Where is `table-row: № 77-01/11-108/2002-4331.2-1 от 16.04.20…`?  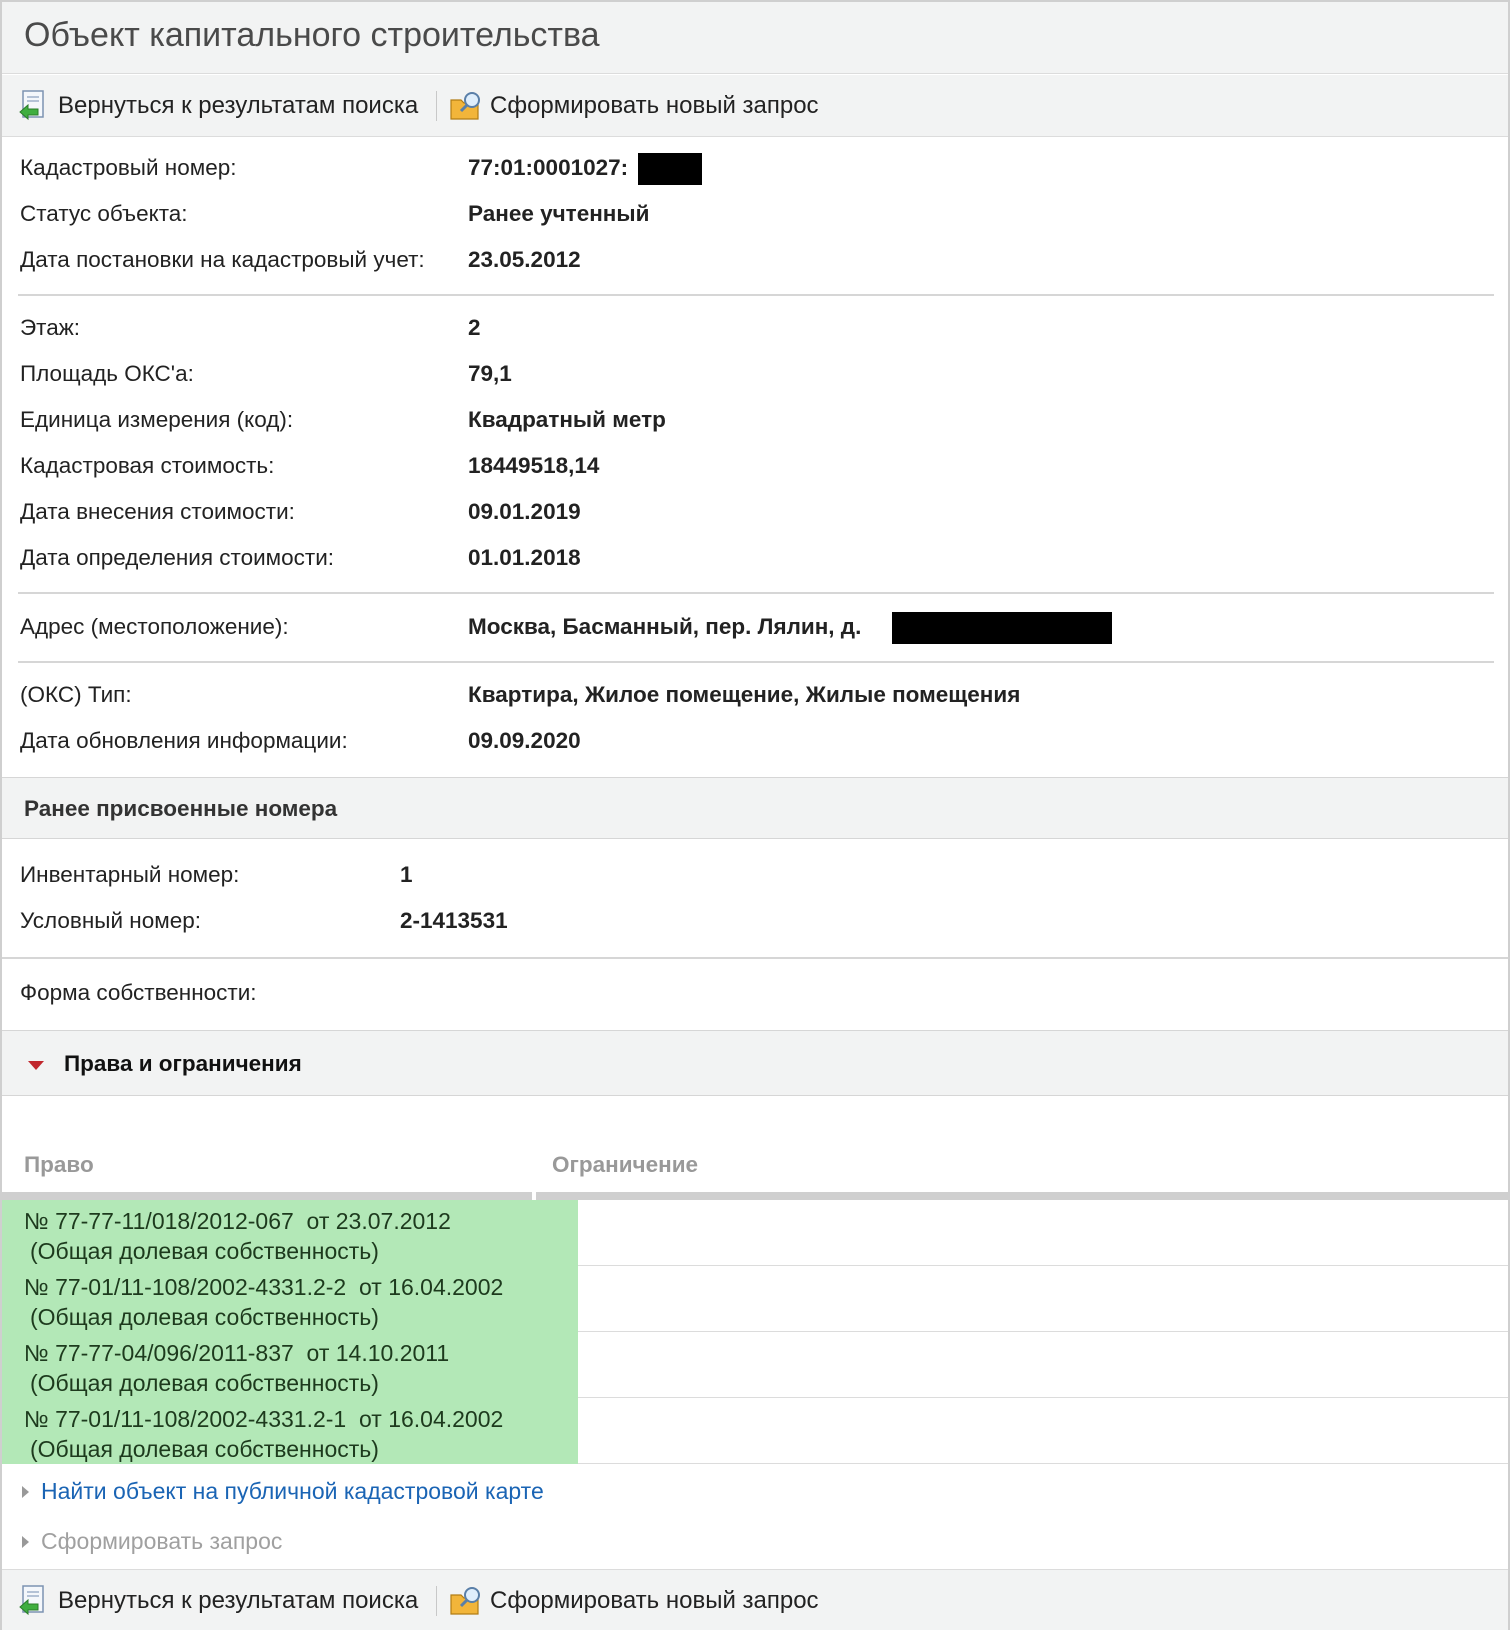
table-row: № 77-01/11-108/2002-4331.2-1 от 16.04.20… is located at coordinates (755, 1431).